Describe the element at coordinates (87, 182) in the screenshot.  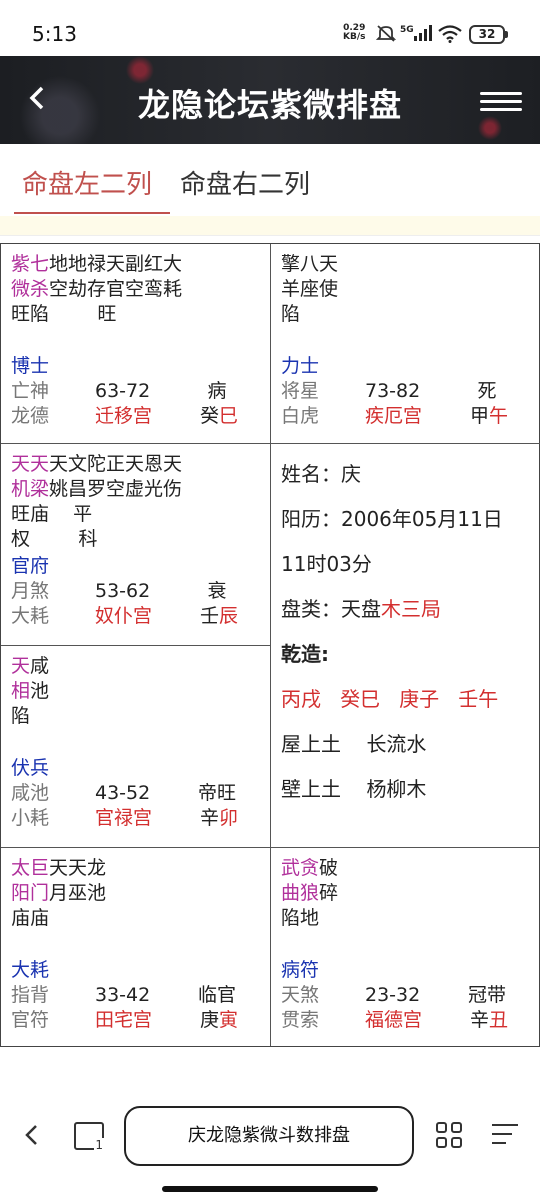
I see `tab-left-columns: 命盘左二列` at that location.